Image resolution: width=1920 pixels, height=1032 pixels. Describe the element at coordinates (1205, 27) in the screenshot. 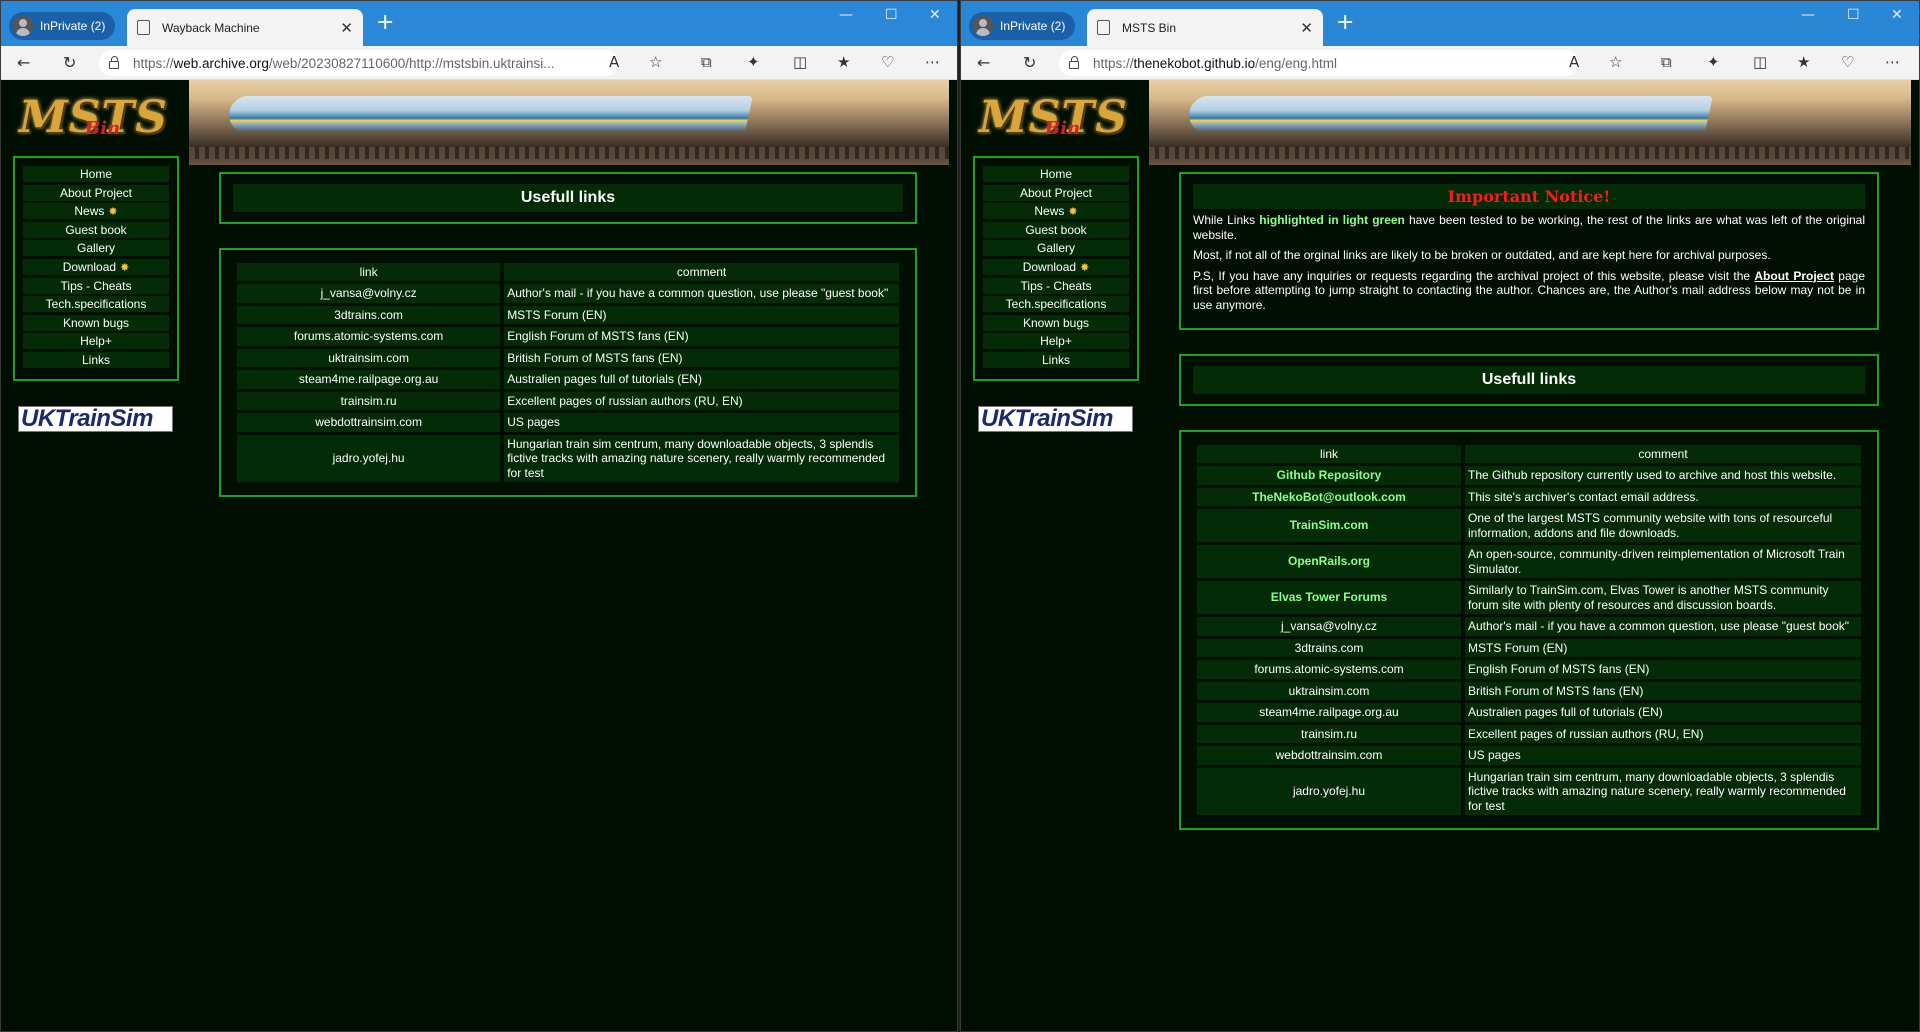

I see `tab-msts-bin: MSTS Bin ✕` at that location.